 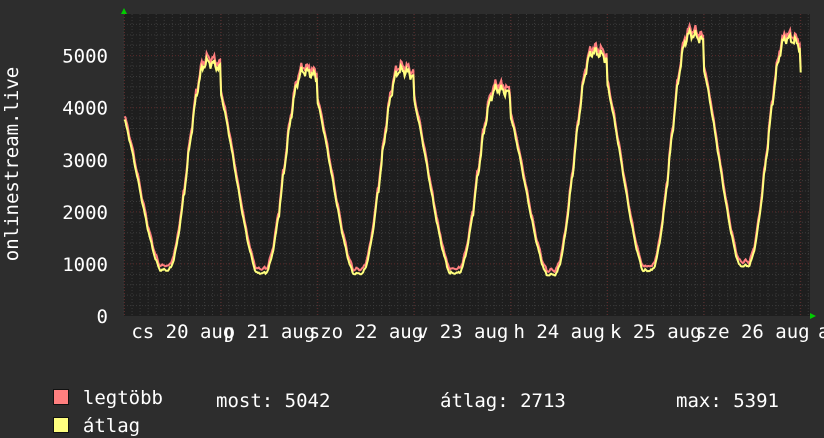 I want to click on stat-max: max: 5391, so click(x=727, y=401).